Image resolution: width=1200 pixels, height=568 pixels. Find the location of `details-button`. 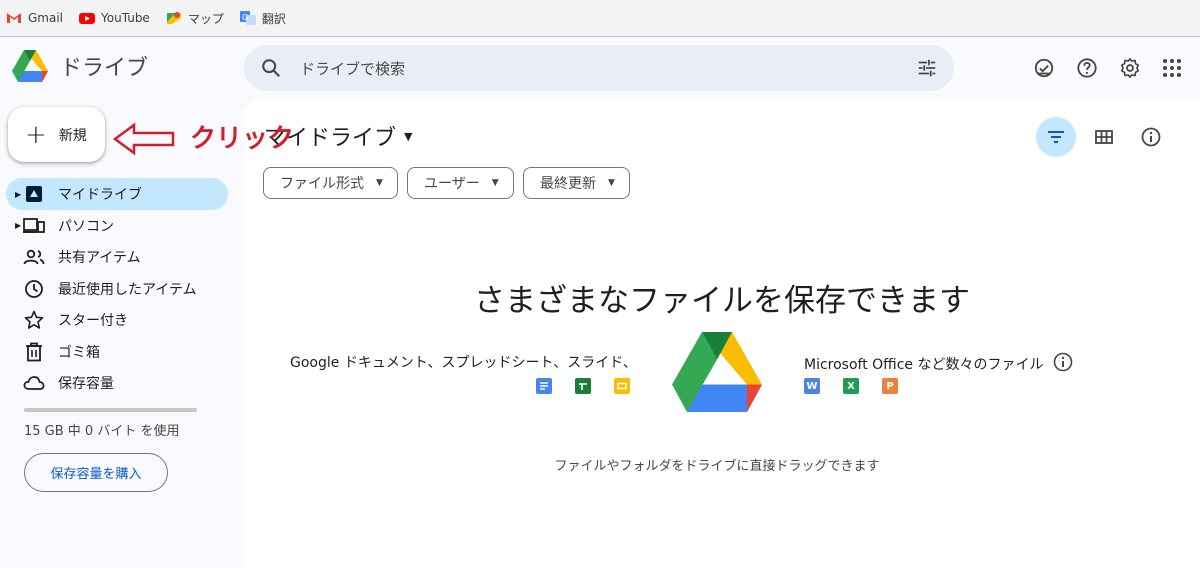

details-button is located at coordinates (1151, 137).